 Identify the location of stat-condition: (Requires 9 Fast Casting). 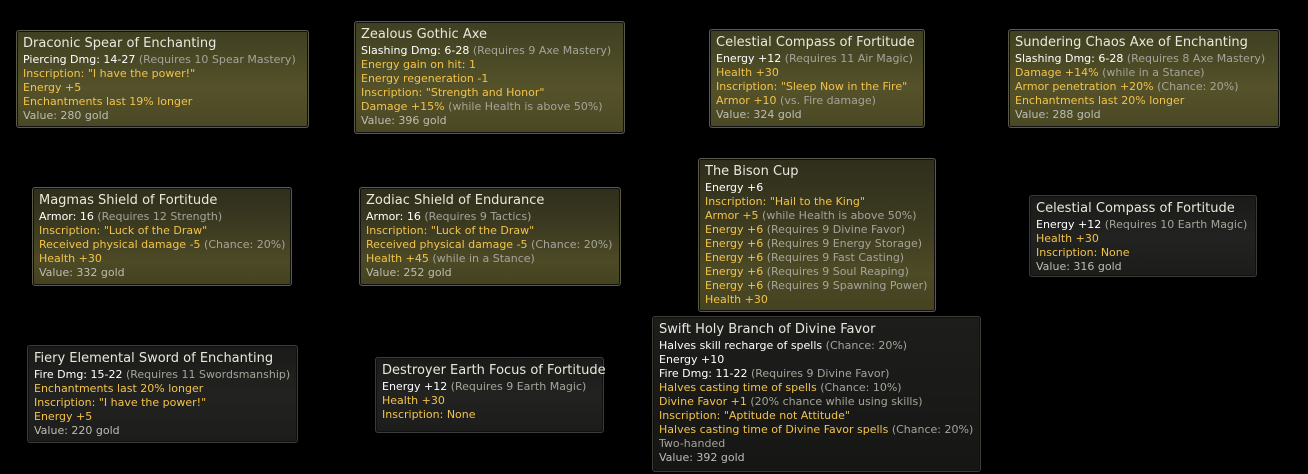
(835, 257).